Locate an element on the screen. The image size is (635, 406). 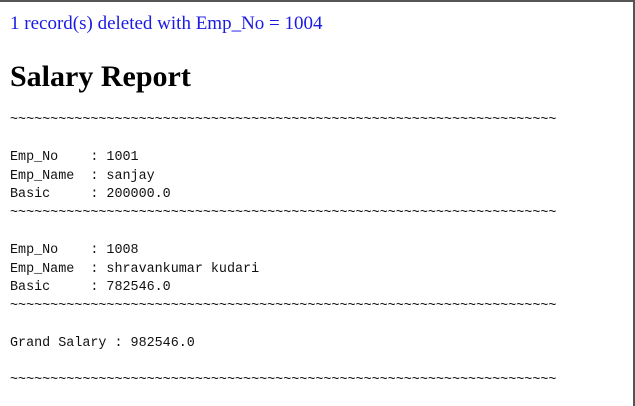
emp-no-line: Emp_No : 1001 is located at coordinates (74, 158).